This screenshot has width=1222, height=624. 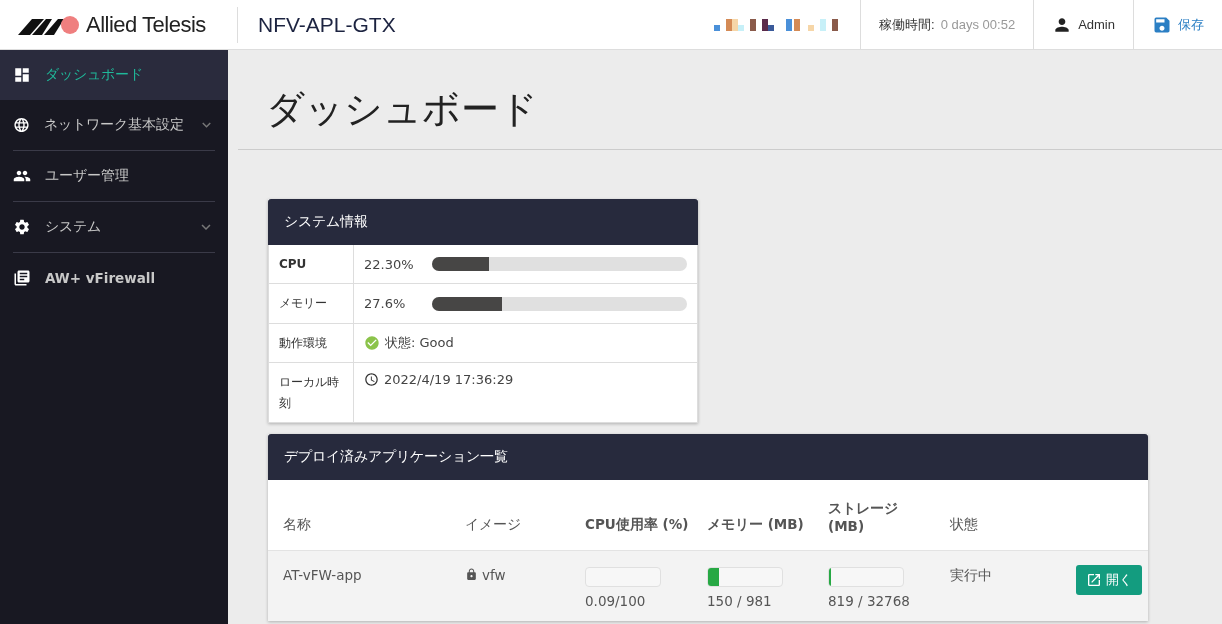 I want to click on sidebar-item: システム, so click(x=114, y=227).